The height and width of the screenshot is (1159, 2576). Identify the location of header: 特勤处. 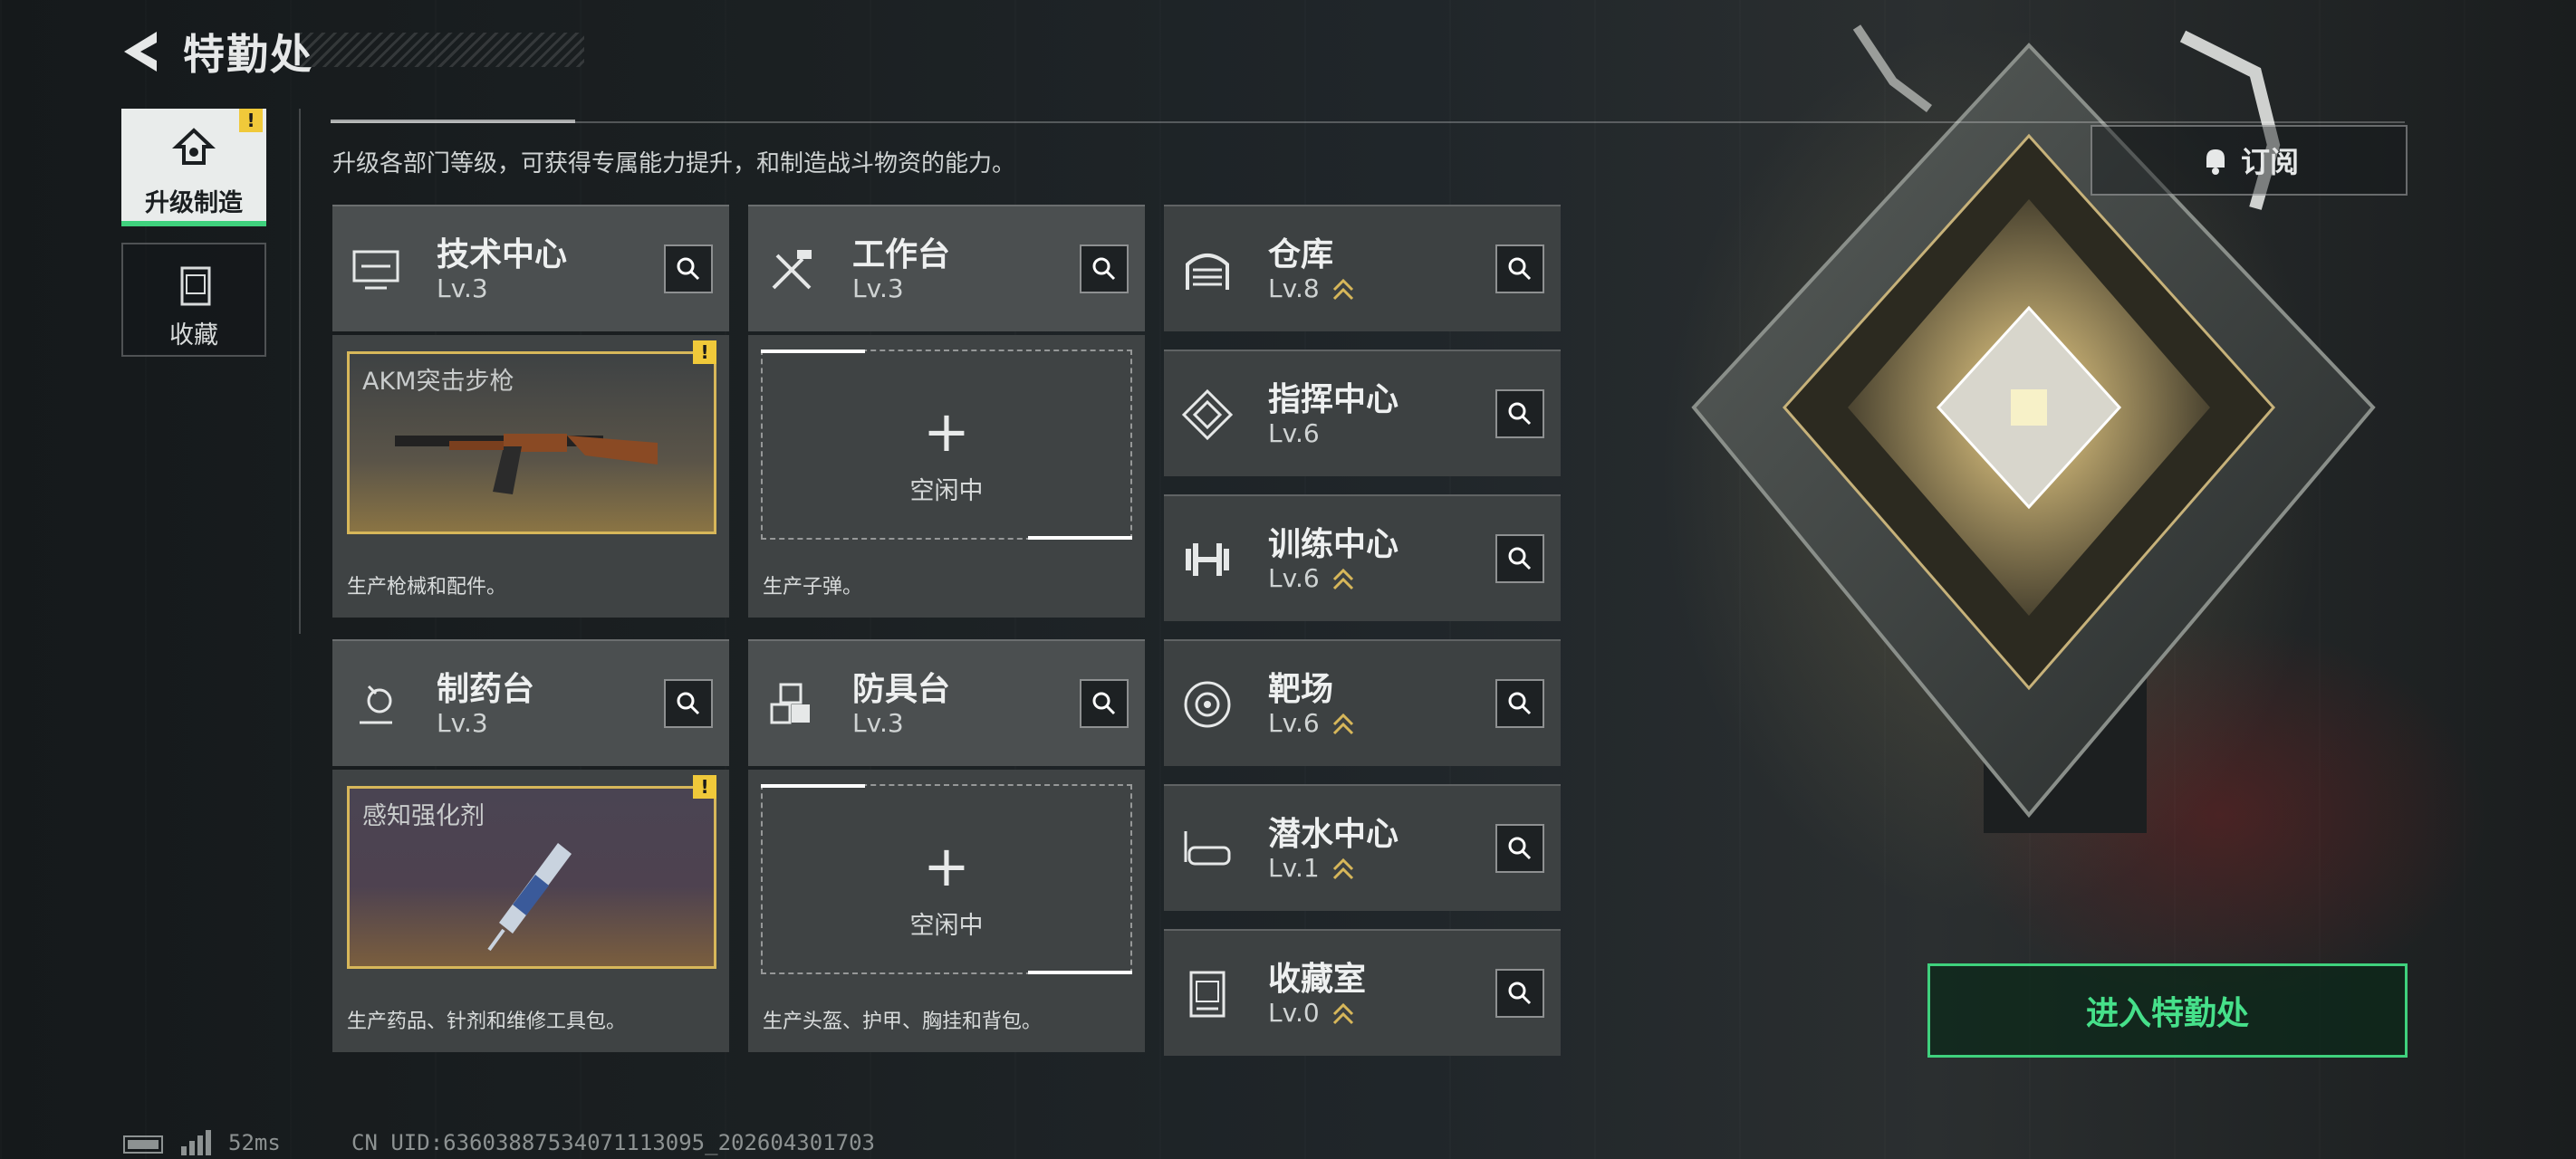
(215, 51).